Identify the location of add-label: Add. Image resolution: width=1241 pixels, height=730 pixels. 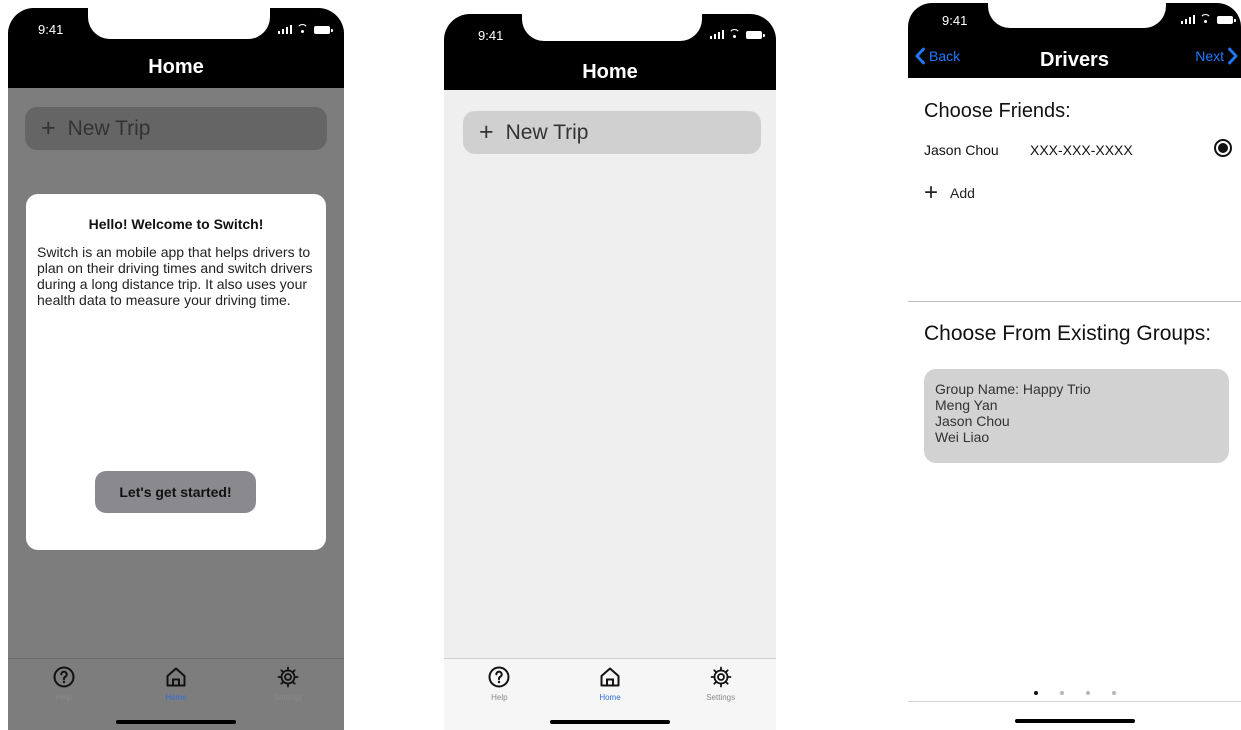
(962, 193).